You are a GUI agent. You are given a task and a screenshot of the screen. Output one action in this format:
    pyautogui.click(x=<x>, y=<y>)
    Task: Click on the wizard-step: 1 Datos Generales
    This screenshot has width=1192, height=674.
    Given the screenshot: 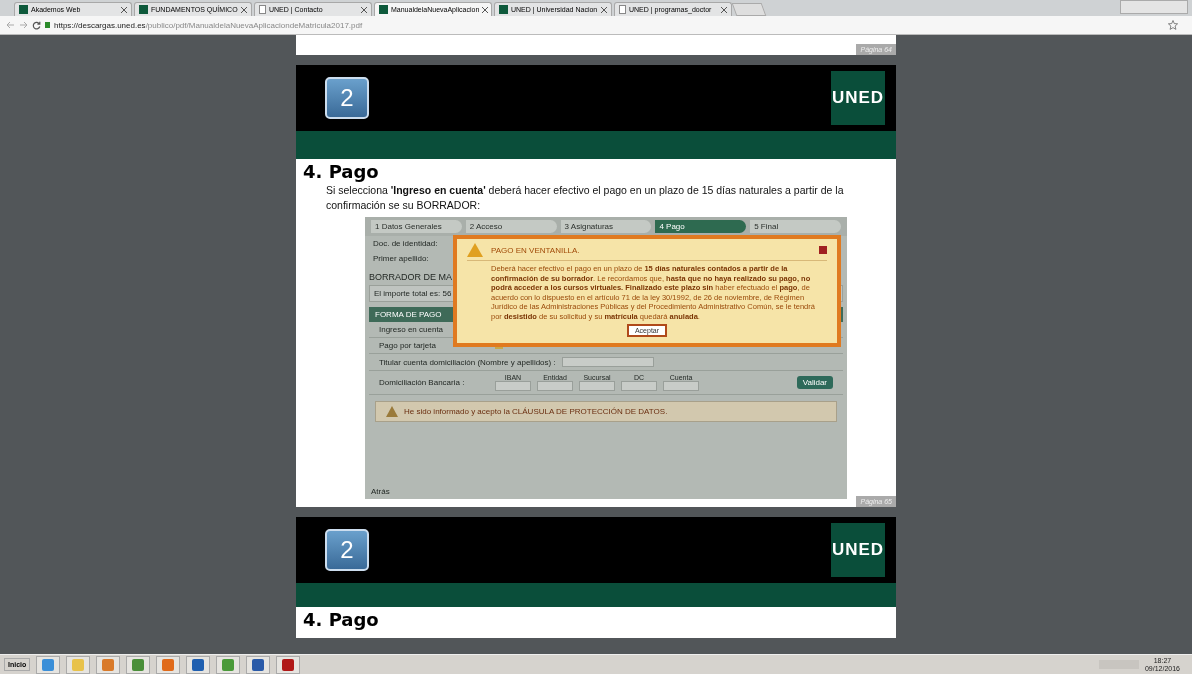 What is the action you would take?
    pyautogui.click(x=416, y=226)
    